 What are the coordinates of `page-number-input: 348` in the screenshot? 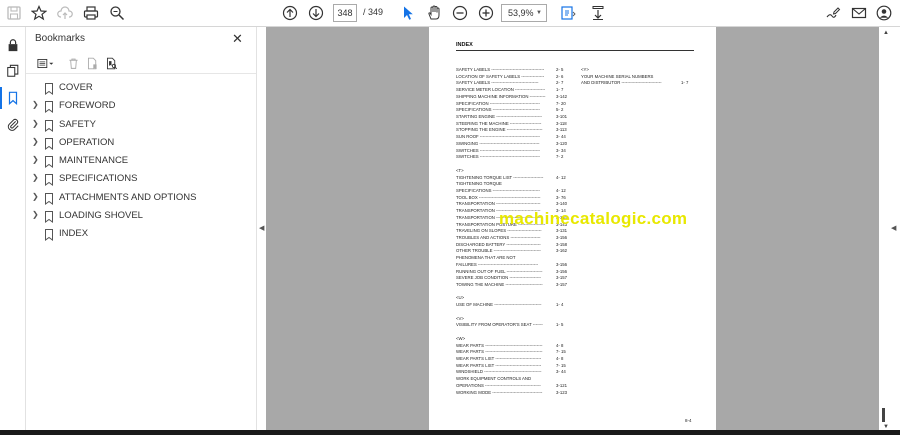 It's located at (345, 13).